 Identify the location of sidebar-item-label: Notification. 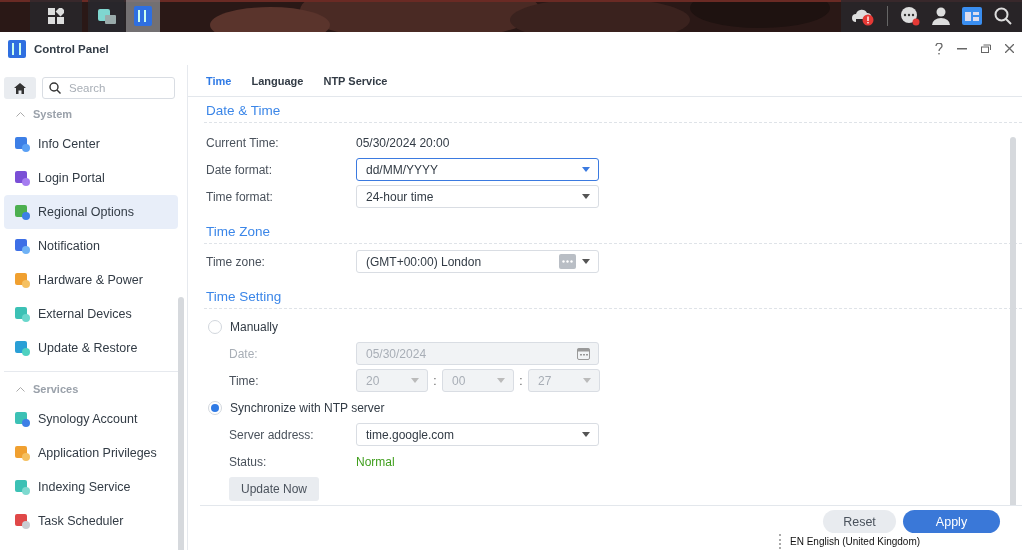
(69, 246).